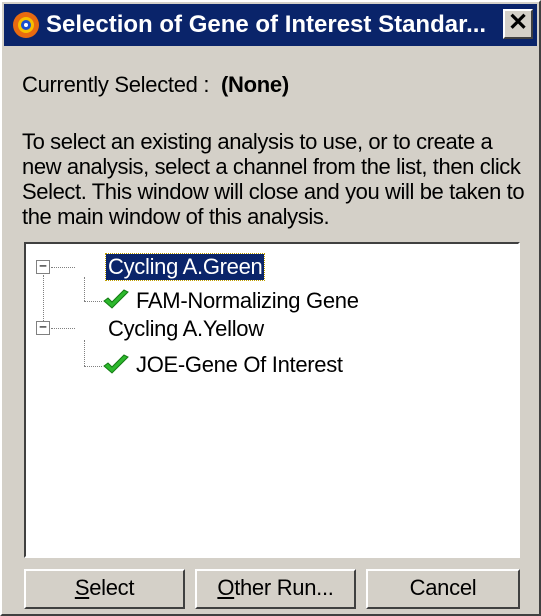 This screenshot has height=616, width=541. What do you see at coordinates (186, 329) in the screenshot?
I see `tree-node-cycling-yellow: Cycling A.Yellow` at bounding box center [186, 329].